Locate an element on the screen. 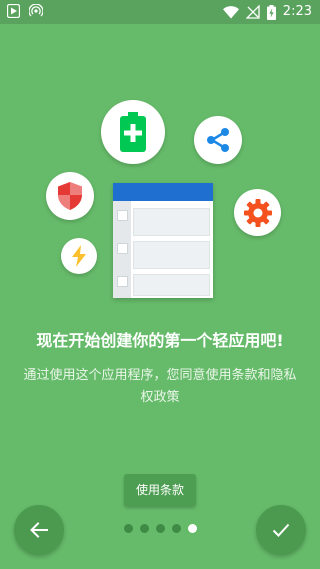 The height and width of the screenshot is (569, 320). battery-charging-icon is located at coordinates (271, 12).